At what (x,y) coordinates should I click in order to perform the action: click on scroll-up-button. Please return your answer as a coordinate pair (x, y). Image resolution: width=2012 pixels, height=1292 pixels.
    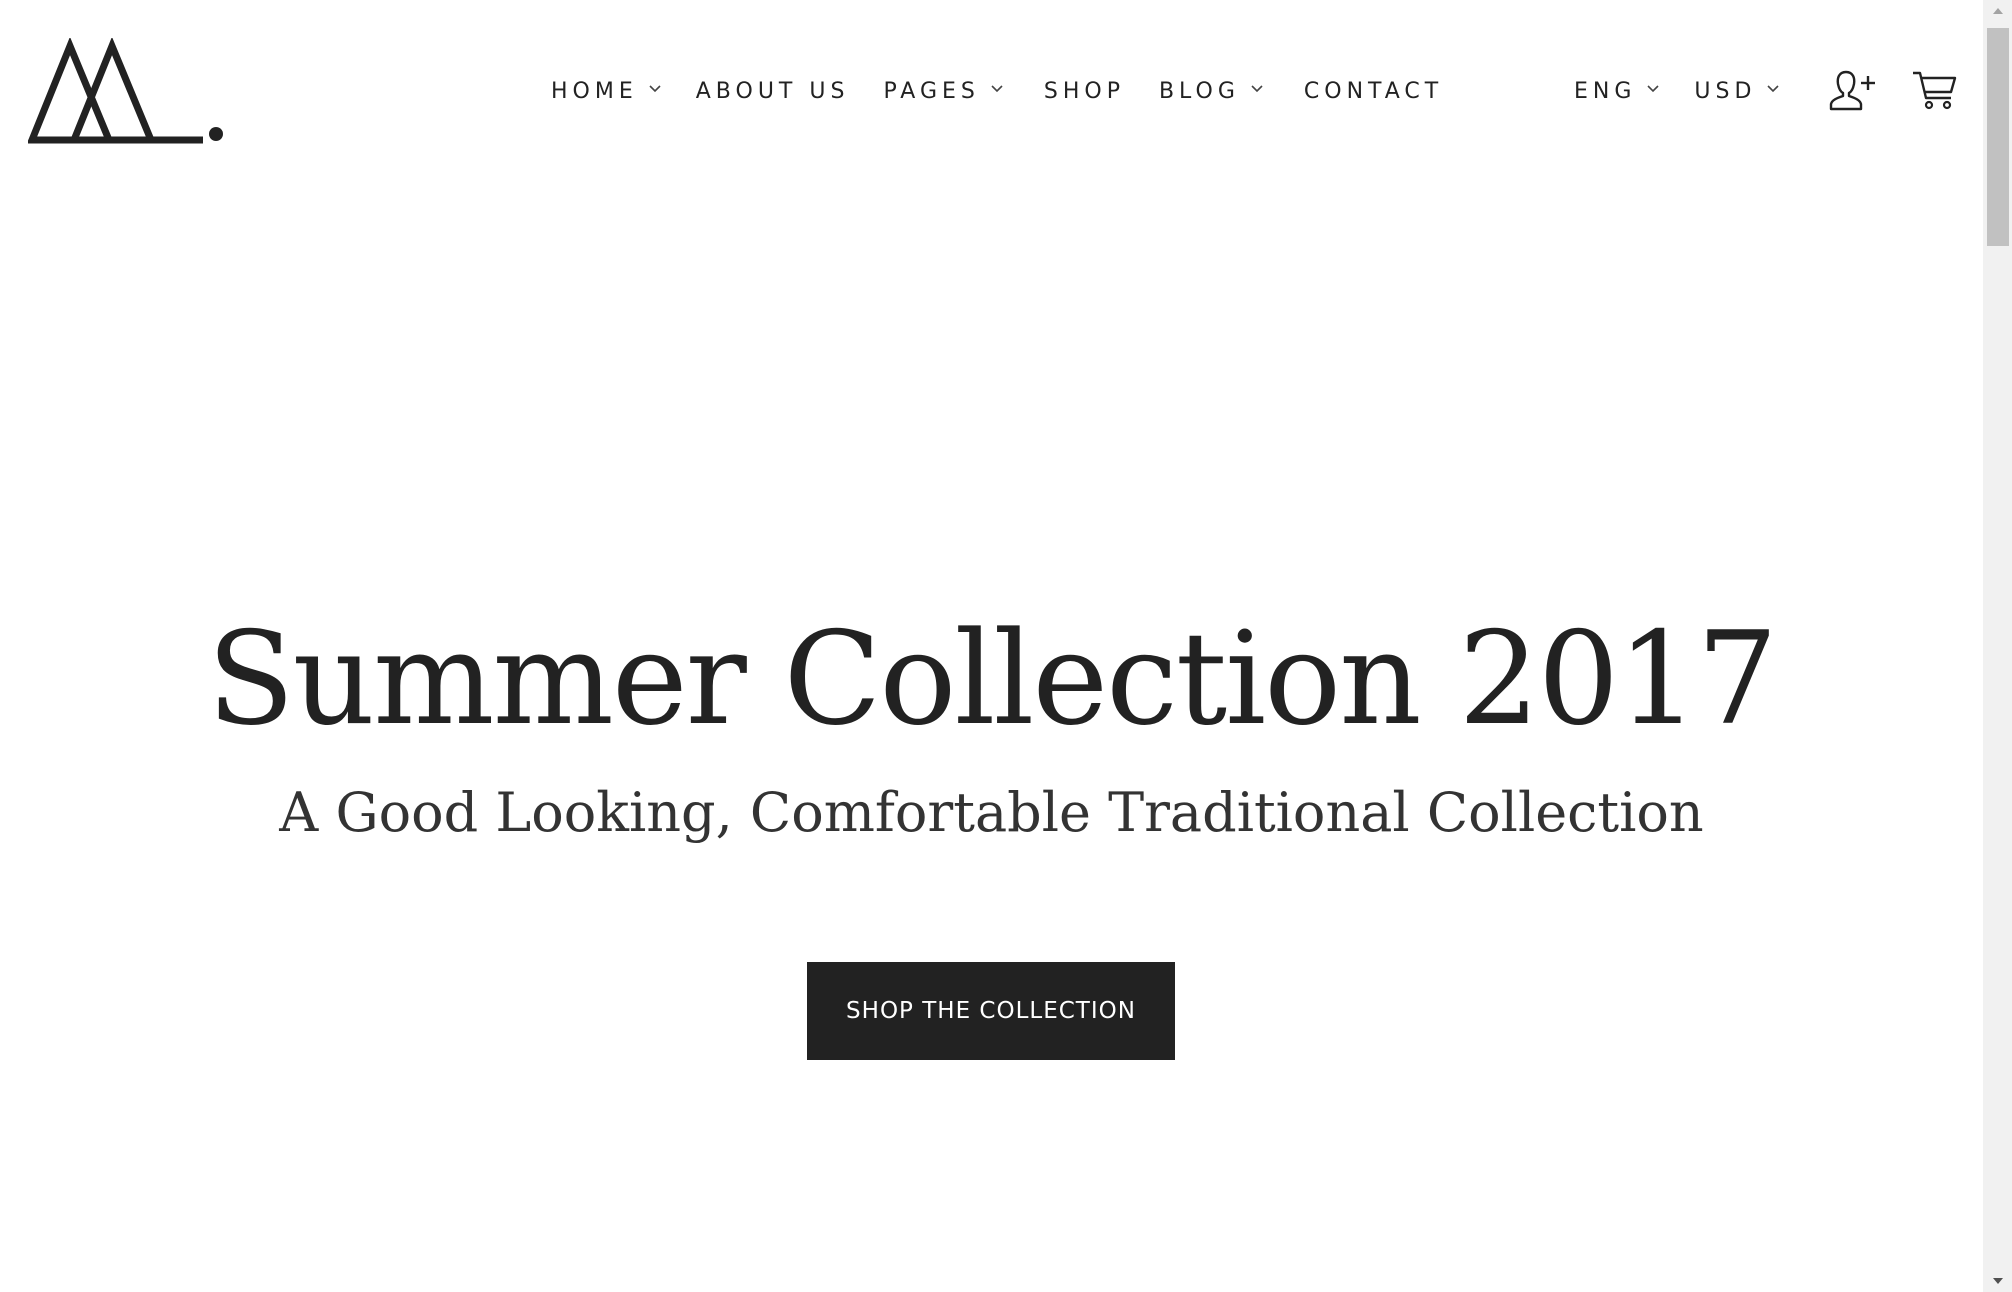
    Looking at the image, I should click on (1997, 11).